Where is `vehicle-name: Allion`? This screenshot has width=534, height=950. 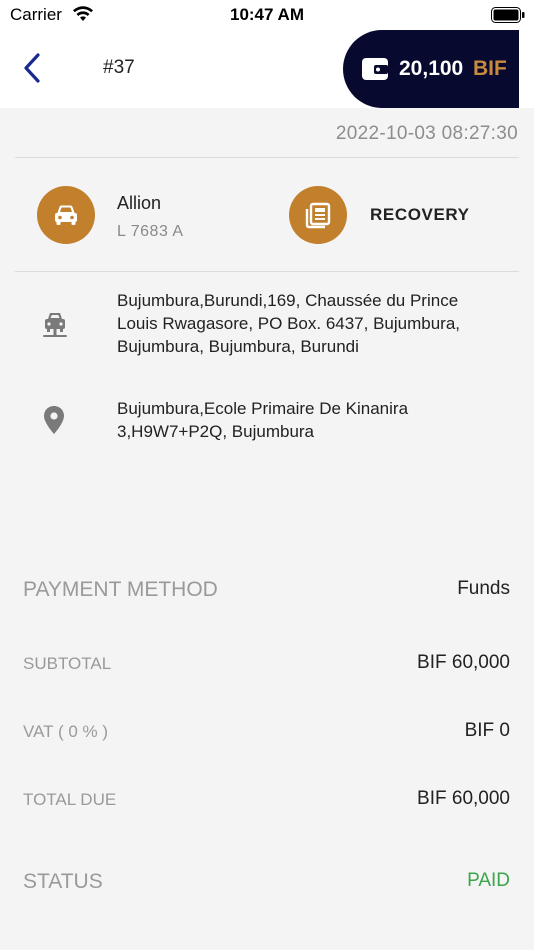
vehicle-name: Allion is located at coordinates (139, 203).